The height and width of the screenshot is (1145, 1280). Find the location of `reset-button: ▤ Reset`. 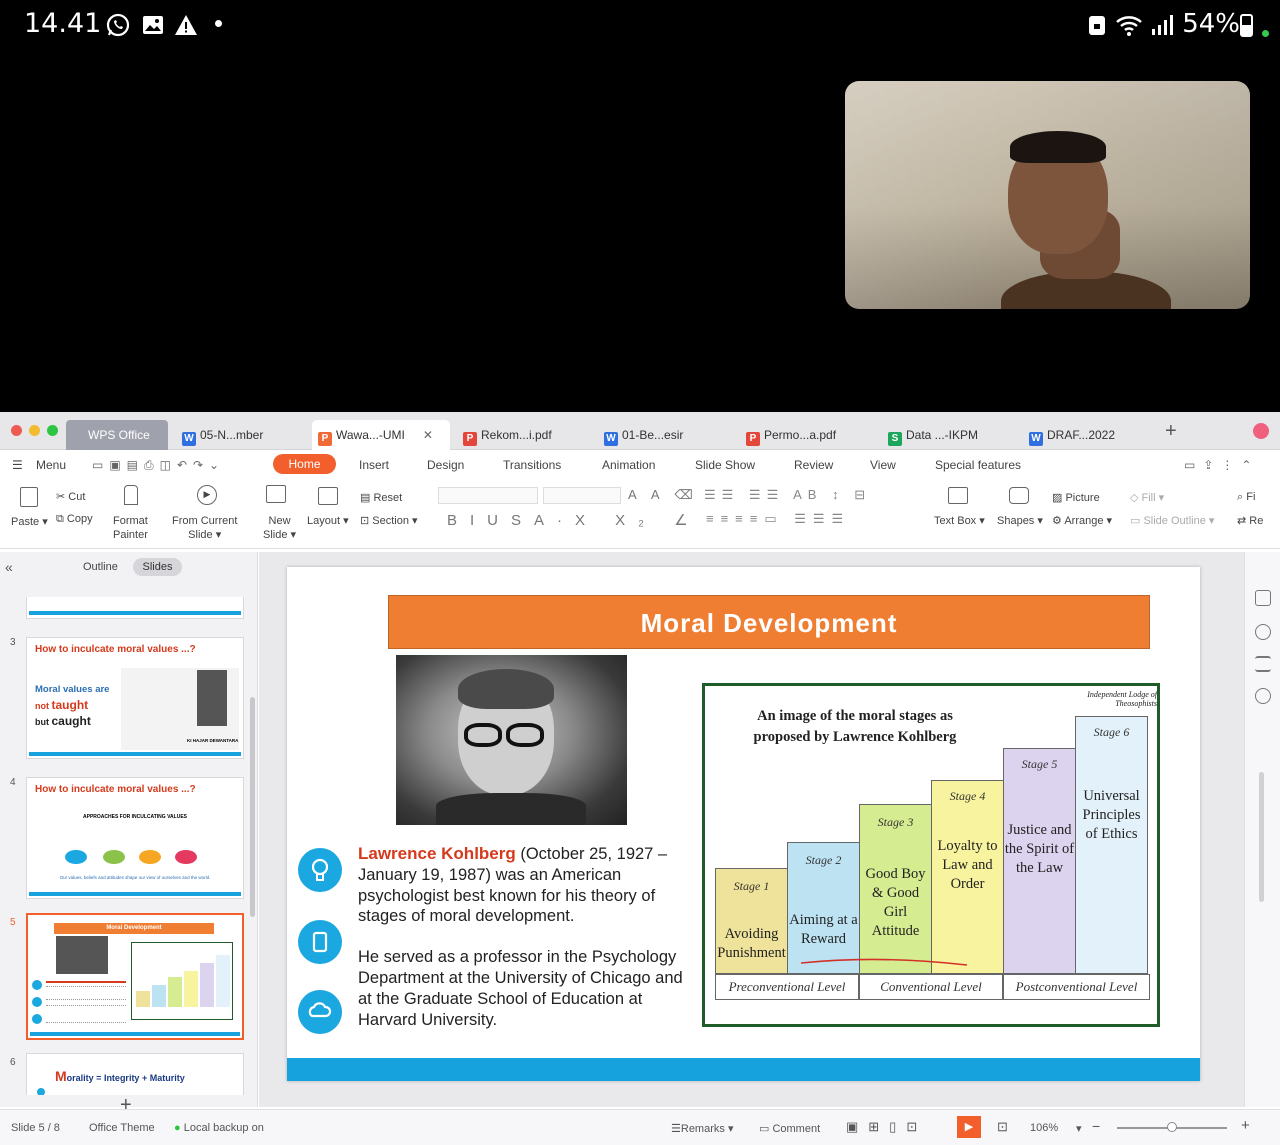

reset-button: ▤ Reset is located at coordinates (381, 497).